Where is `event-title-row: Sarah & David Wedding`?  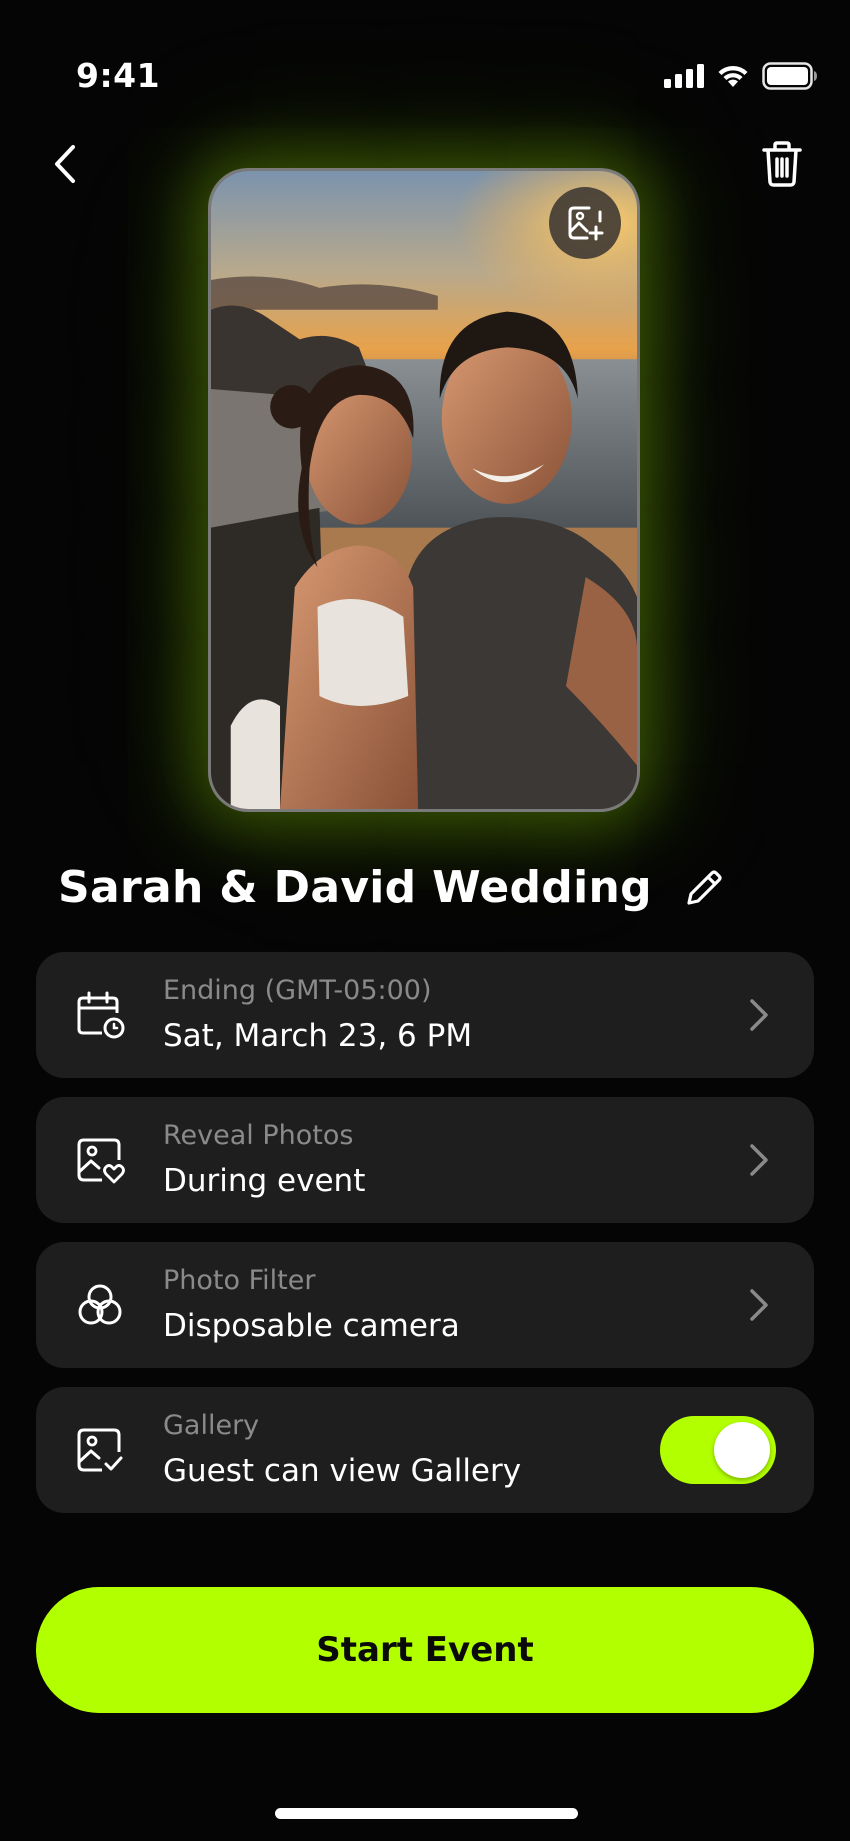
event-title-row: Sarah & David Wedding is located at coordinates (393, 887).